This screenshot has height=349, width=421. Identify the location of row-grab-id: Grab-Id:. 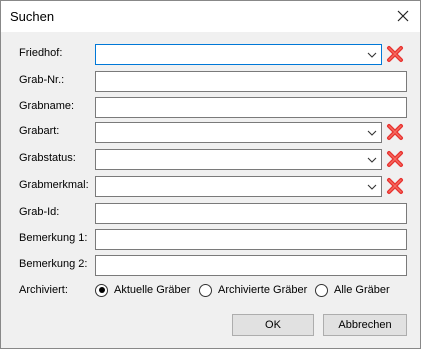
(210, 214).